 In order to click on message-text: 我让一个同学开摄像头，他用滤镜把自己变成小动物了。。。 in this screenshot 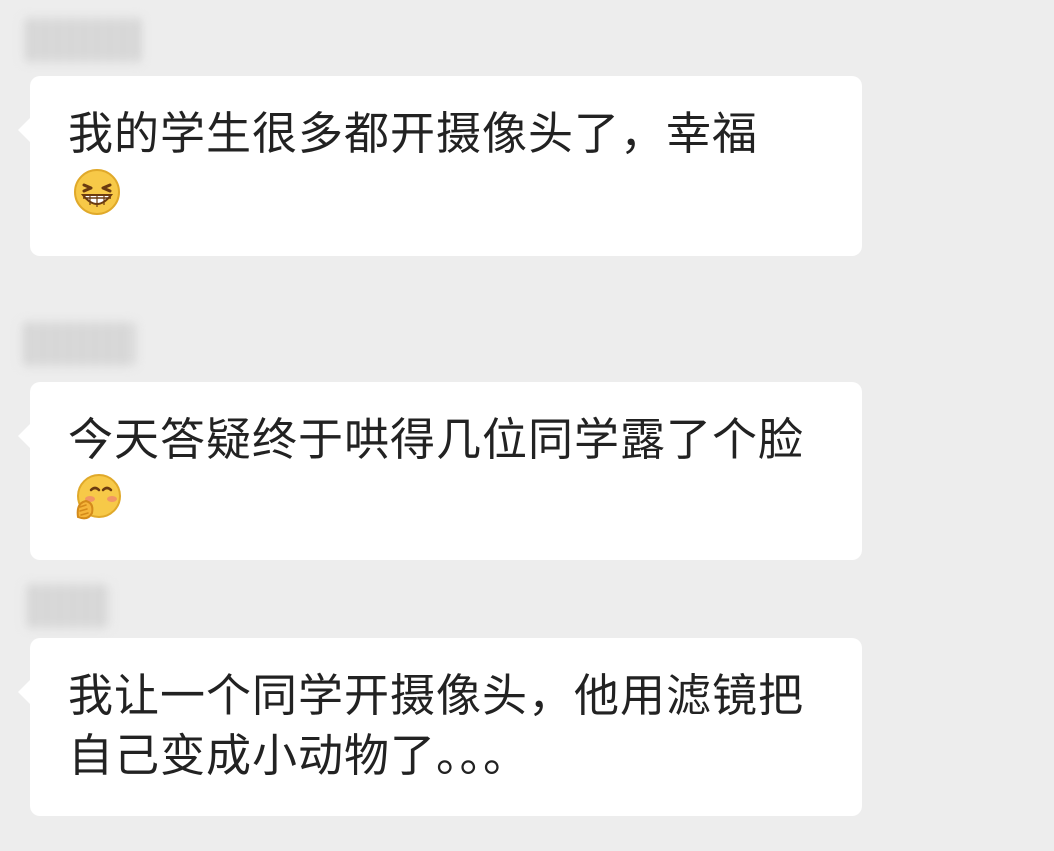, I will do `click(436, 725)`.